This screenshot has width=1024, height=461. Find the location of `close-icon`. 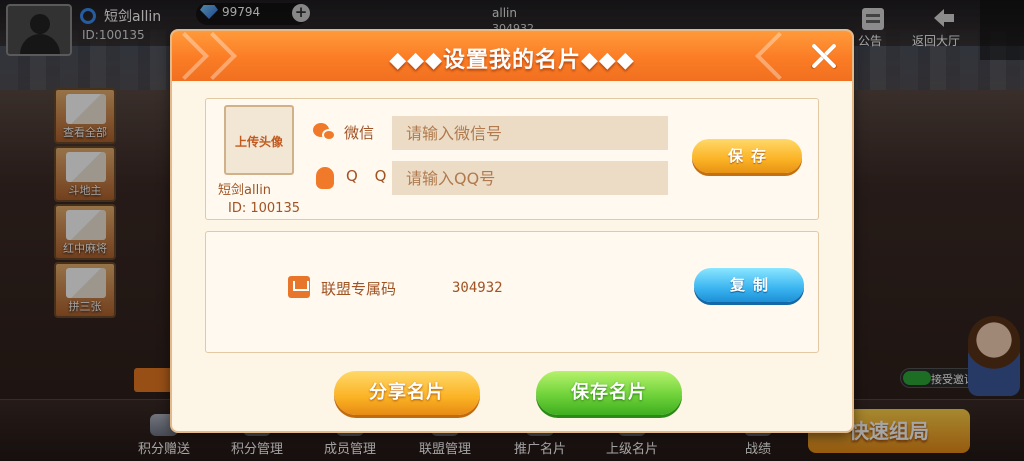

close-icon is located at coordinates (824, 56).